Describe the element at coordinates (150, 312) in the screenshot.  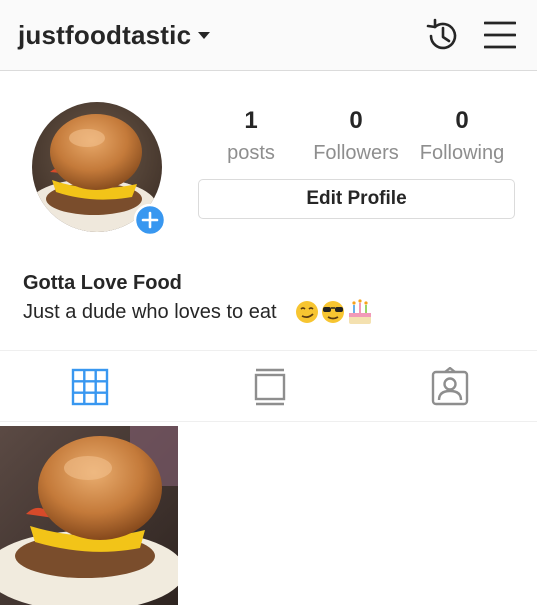
I see `profile-bio: Just a dude who loves to eat` at that location.